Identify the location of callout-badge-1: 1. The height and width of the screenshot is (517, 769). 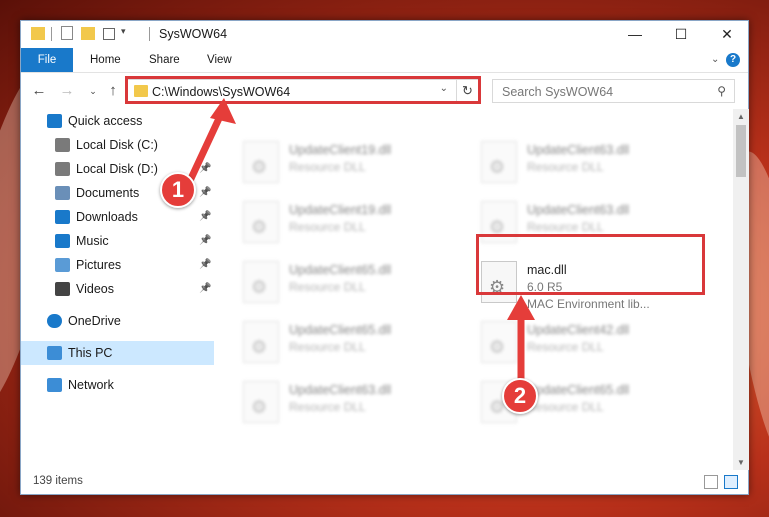
(178, 190).